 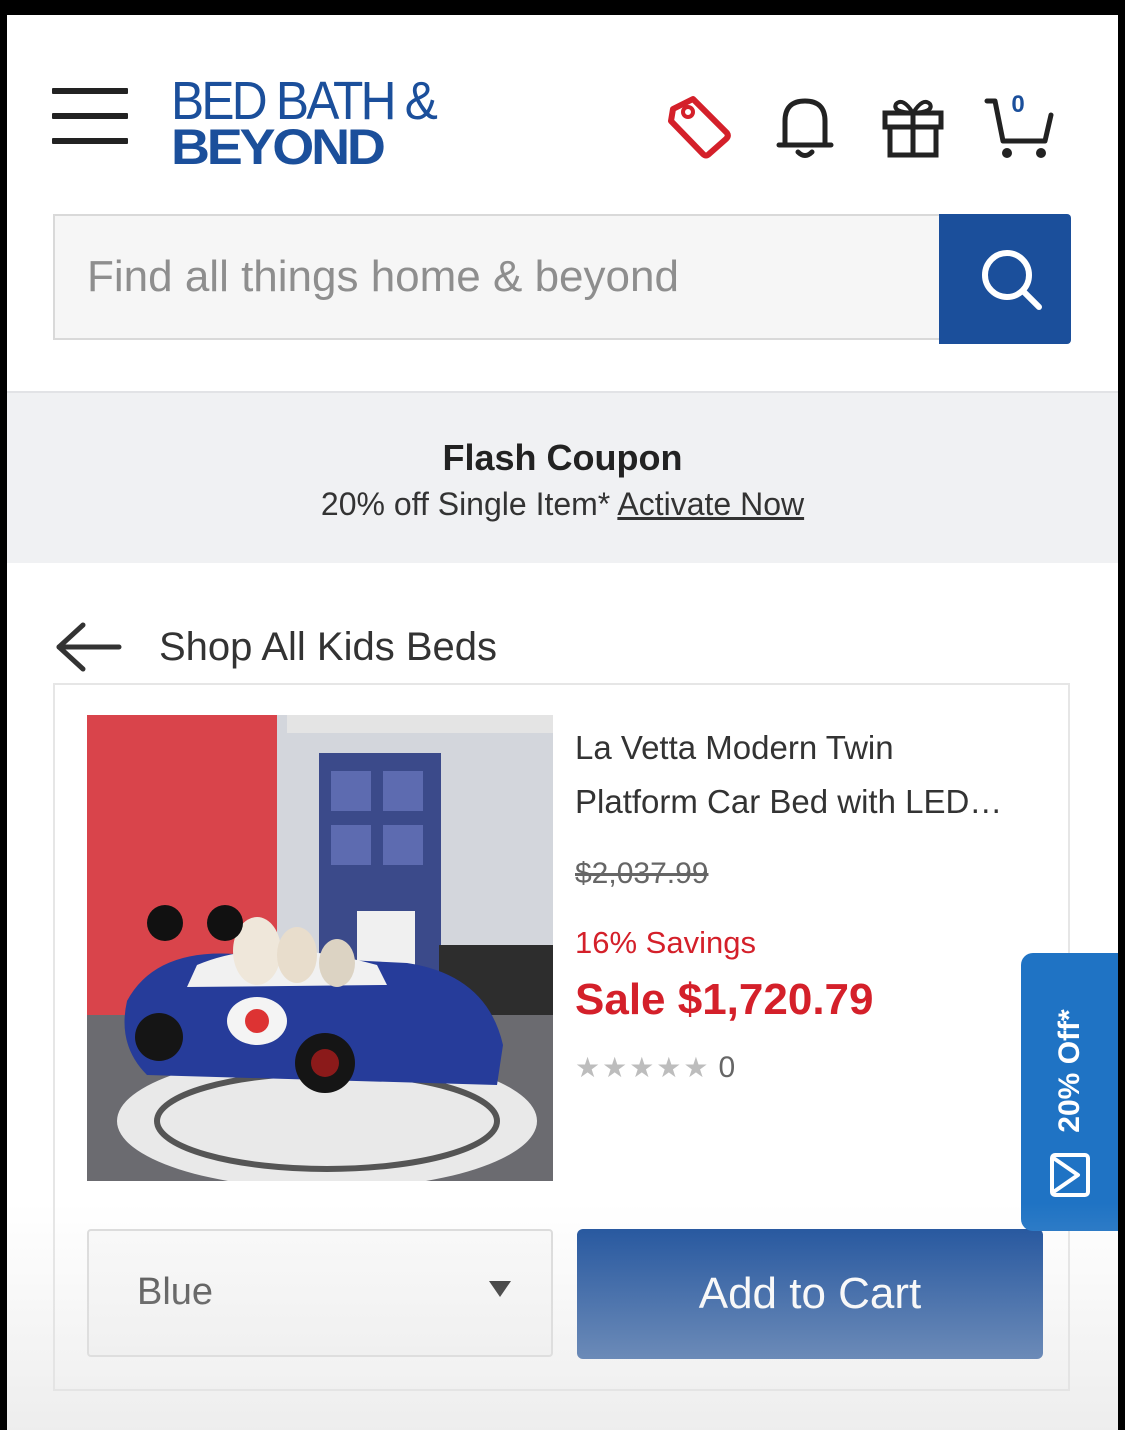 I want to click on rating-stars: ★★★★★, so click(x=643, y=1067).